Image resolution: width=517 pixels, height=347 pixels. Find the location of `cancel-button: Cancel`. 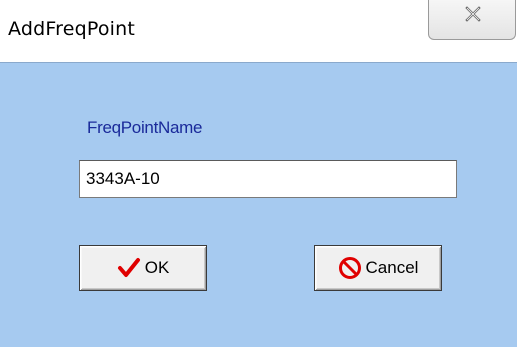

cancel-button: Cancel is located at coordinates (378, 268).